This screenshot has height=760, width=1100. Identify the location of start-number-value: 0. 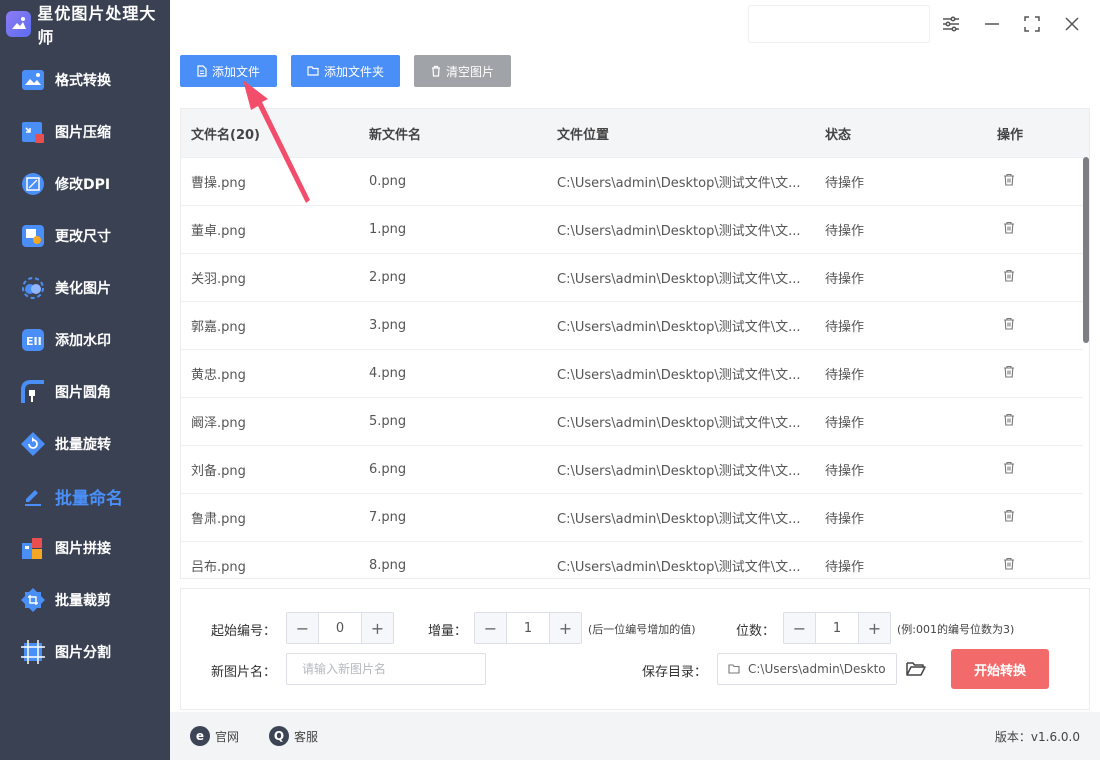
(340, 628).